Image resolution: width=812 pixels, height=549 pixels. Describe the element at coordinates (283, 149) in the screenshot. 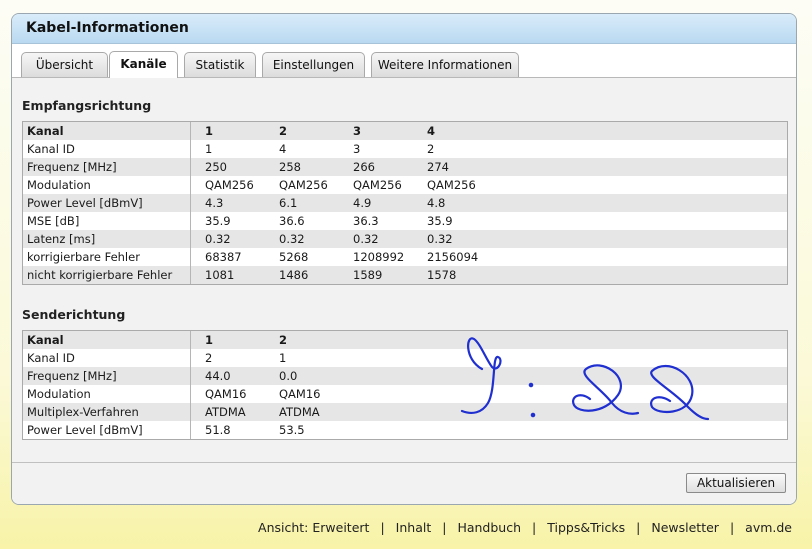

I see `table-cell: 4` at that location.